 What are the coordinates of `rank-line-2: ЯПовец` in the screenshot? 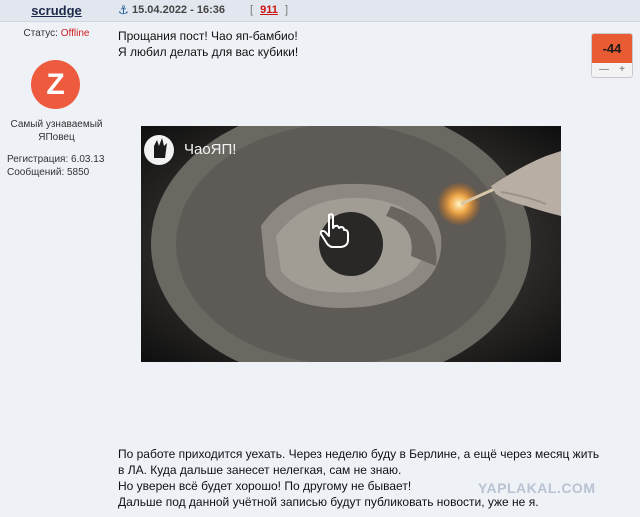 It's located at (56, 137).